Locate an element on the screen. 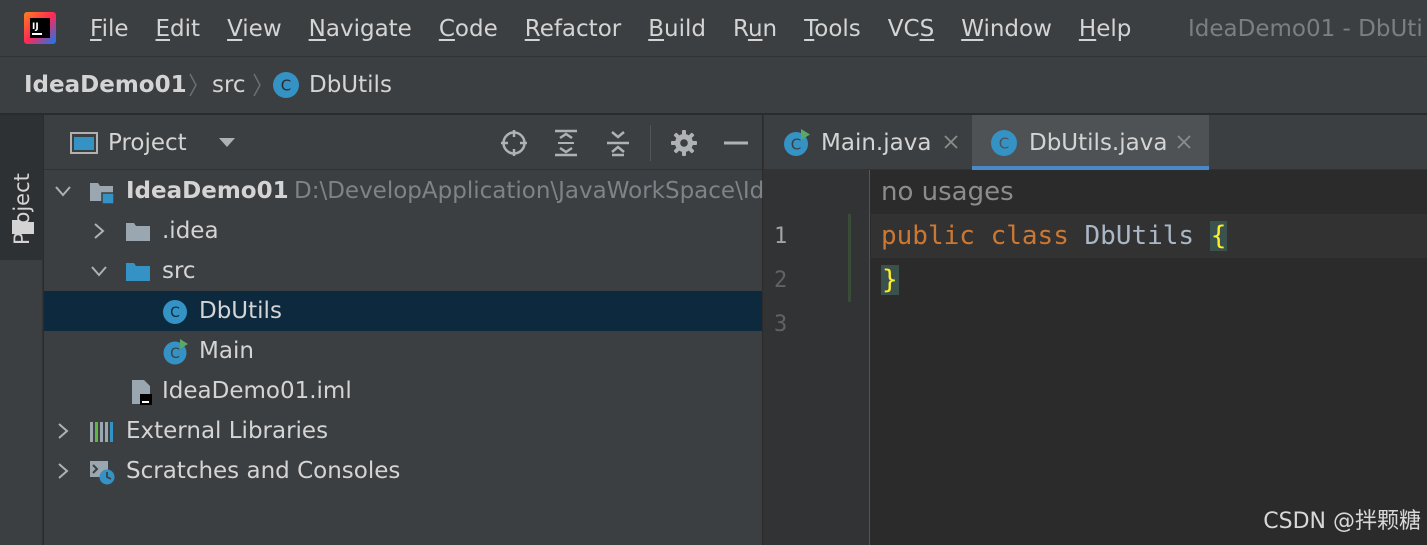  menu-item-help: Help is located at coordinates (1105, 29).